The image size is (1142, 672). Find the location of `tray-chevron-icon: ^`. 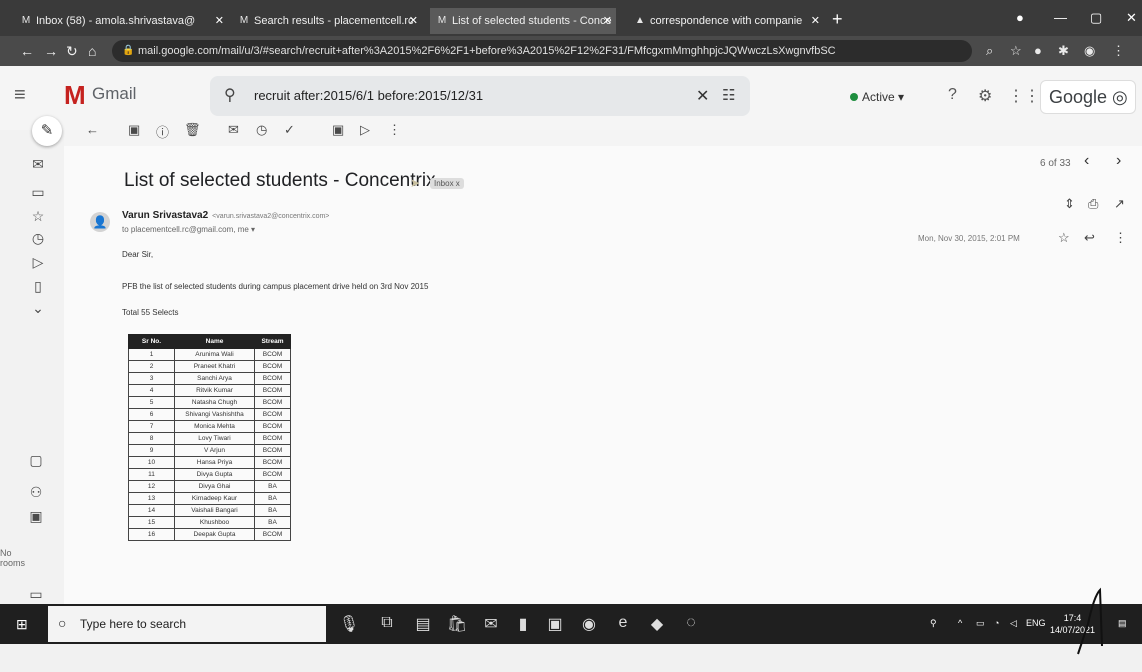

tray-chevron-icon: ^ is located at coordinates (960, 623).